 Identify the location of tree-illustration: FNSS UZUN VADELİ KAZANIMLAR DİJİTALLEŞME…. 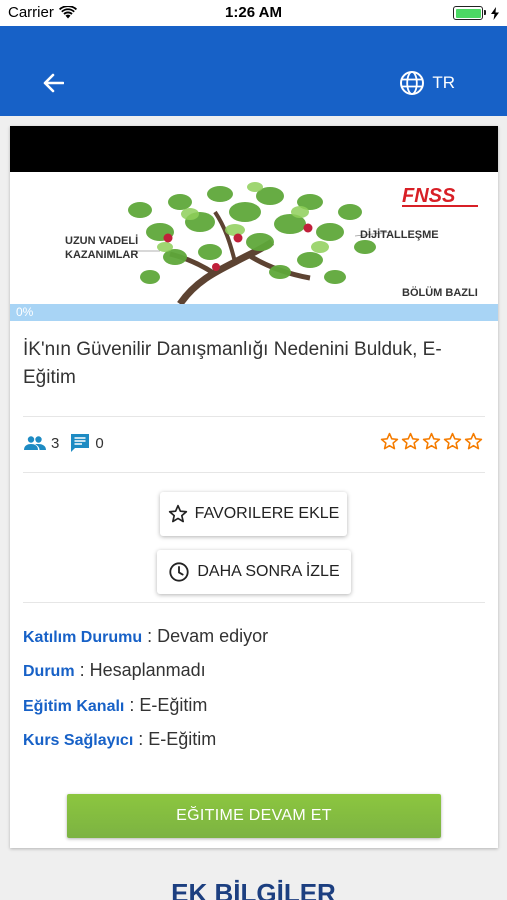
(271, 243).